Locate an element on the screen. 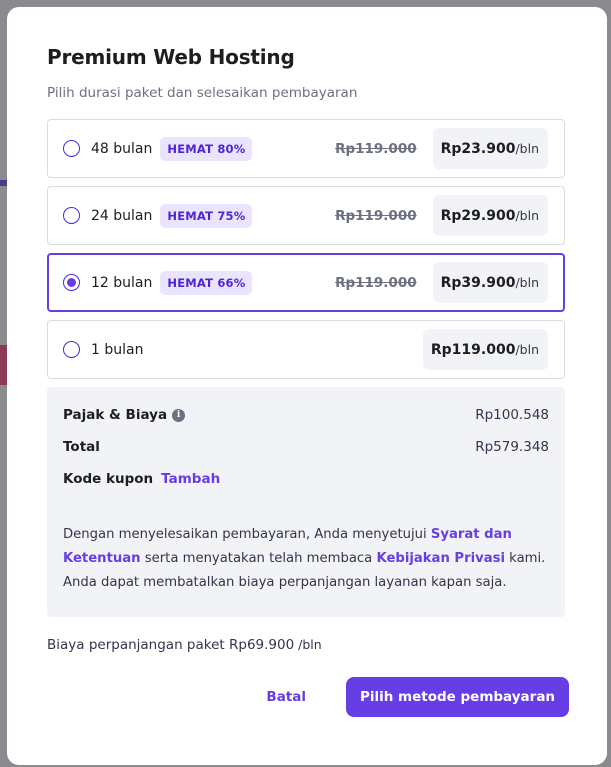  plan-price: Rp119.000 is located at coordinates (473, 349).